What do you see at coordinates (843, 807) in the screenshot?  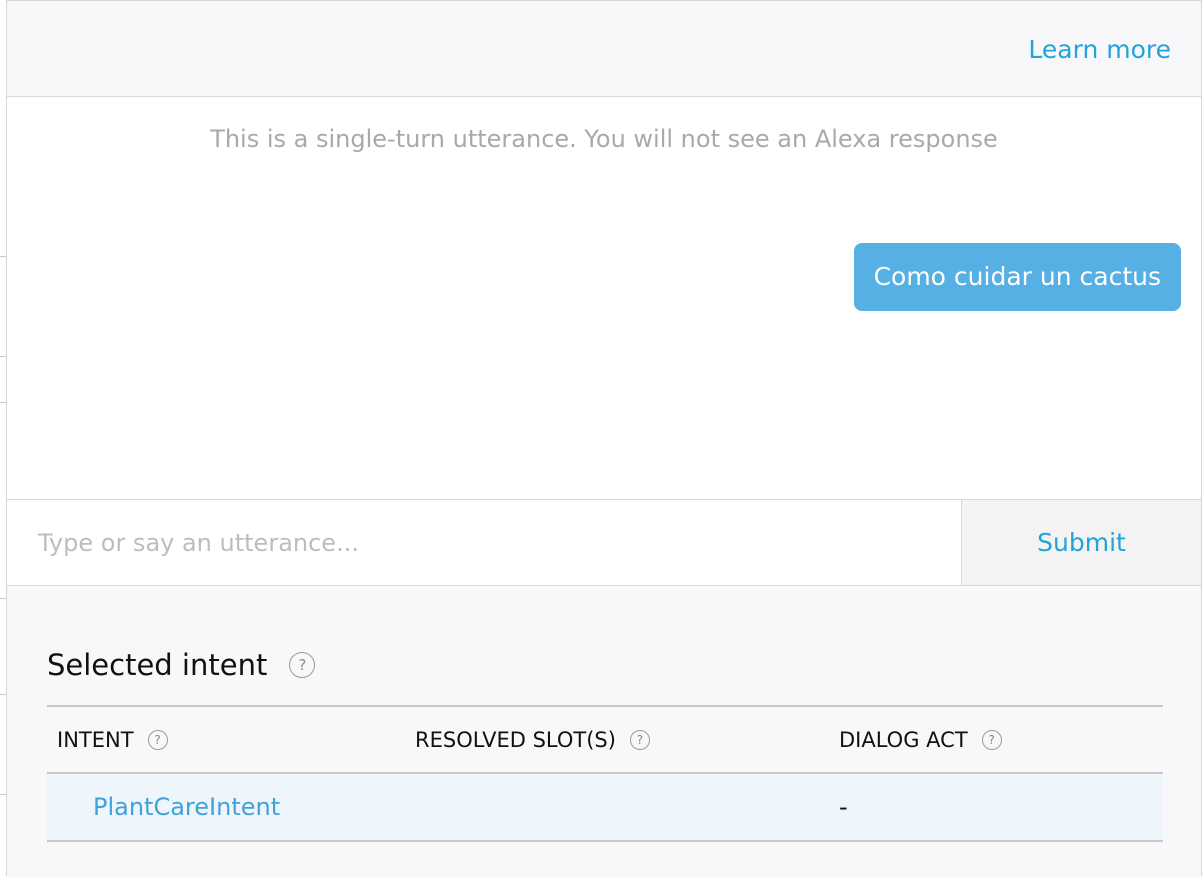 I see `dialog-act-cell: -` at bounding box center [843, 807].